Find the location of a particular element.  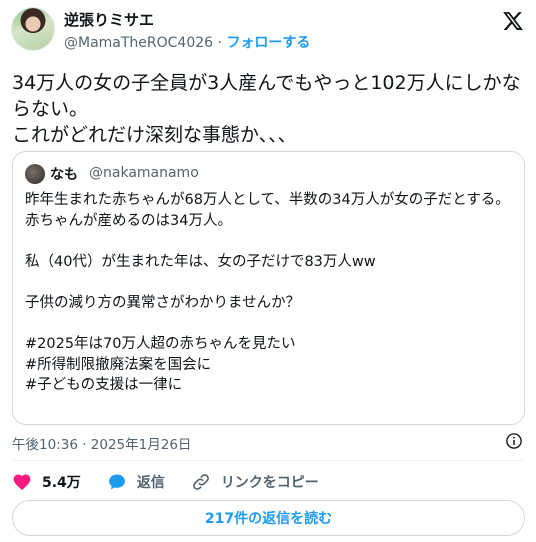

link-icon is located at coordinates (200, 482).